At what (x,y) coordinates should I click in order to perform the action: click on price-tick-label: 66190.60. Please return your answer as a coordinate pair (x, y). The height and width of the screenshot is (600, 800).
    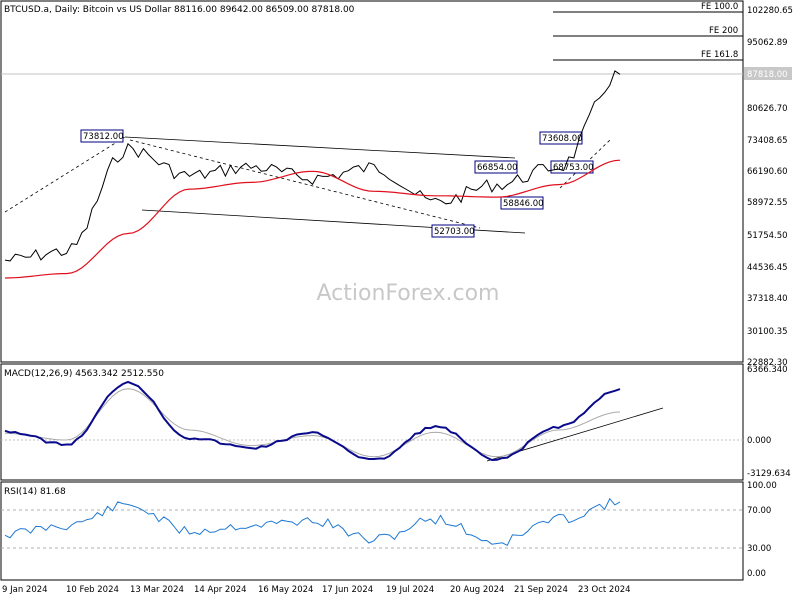
    Looking at the image, I should click on (767, 172).